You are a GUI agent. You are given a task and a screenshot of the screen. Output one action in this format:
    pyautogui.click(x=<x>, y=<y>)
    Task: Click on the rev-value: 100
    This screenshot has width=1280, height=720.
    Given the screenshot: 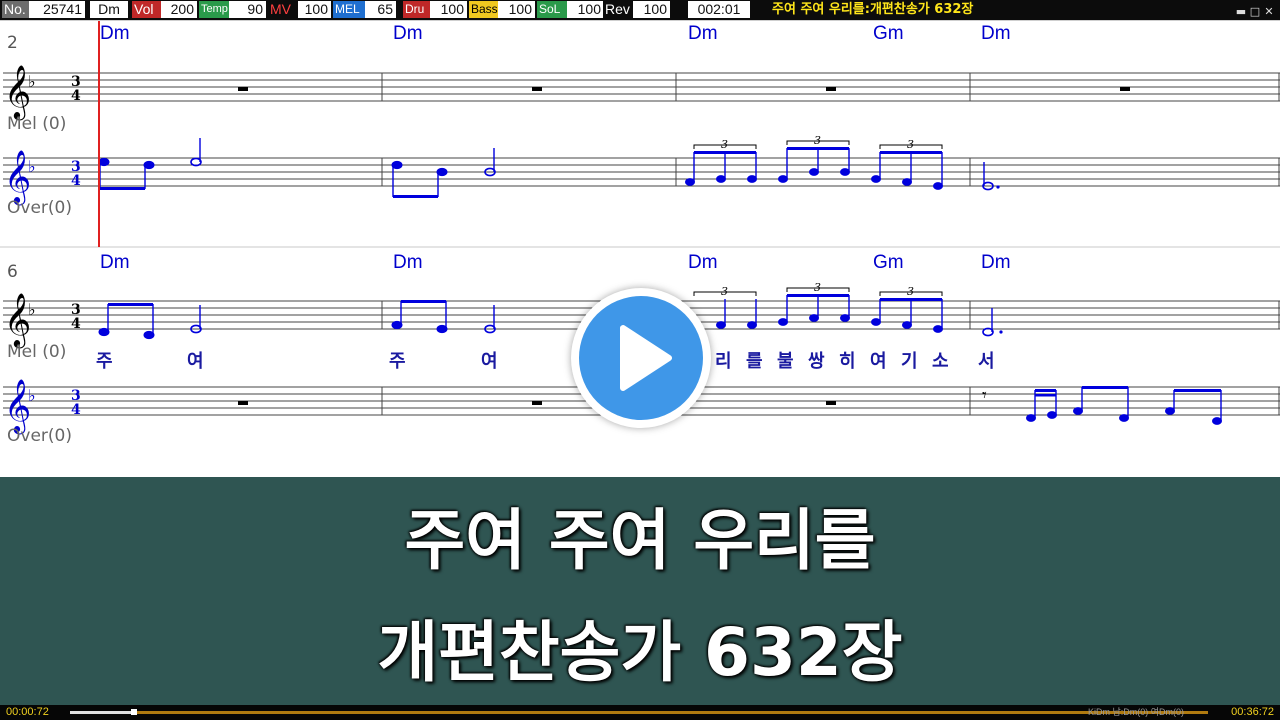 What is the action you would take?
    pyautogui.click(x=651, y=9)
    